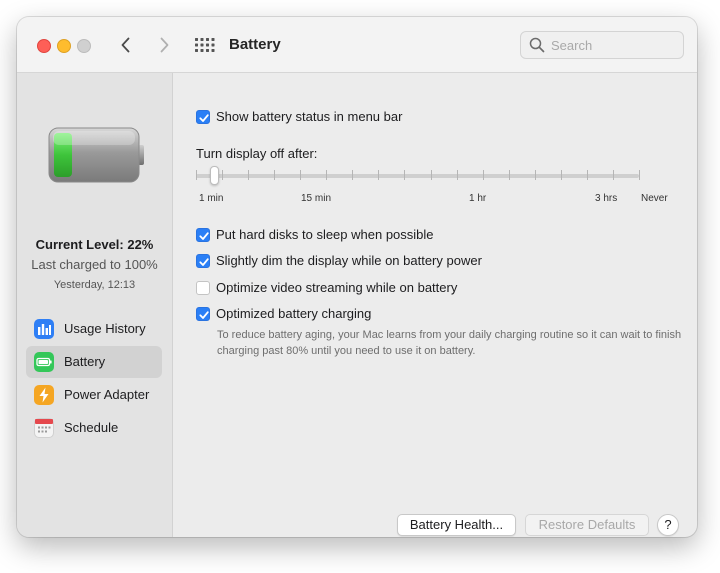 This screenshot has width=720, height=573. Describe the element at coordinates (44, 395) in the screenshot. I see `lightning-bolt-icon` at that location.